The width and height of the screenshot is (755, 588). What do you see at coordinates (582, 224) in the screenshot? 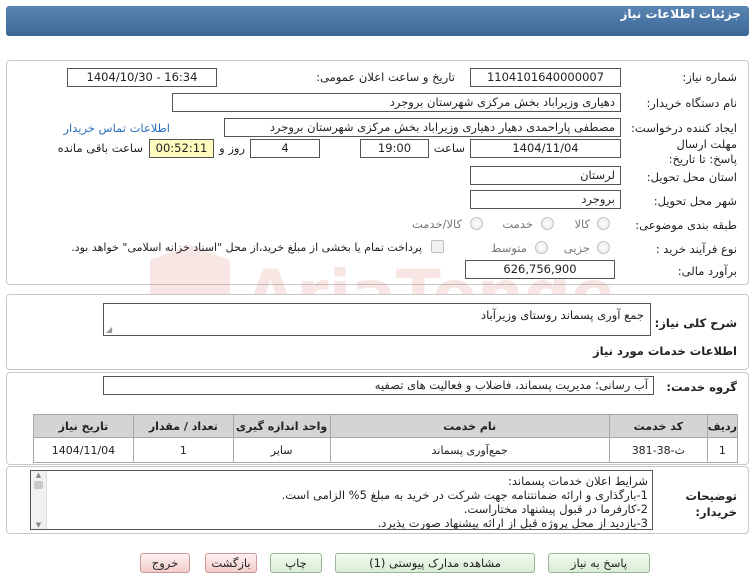
I see `category-option-goods: کالا` at bounding box center [582, 224].